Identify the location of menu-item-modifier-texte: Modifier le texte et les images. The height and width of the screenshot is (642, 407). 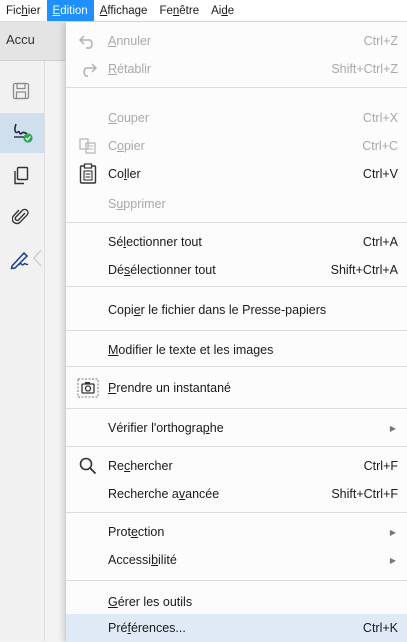
(236, 350).